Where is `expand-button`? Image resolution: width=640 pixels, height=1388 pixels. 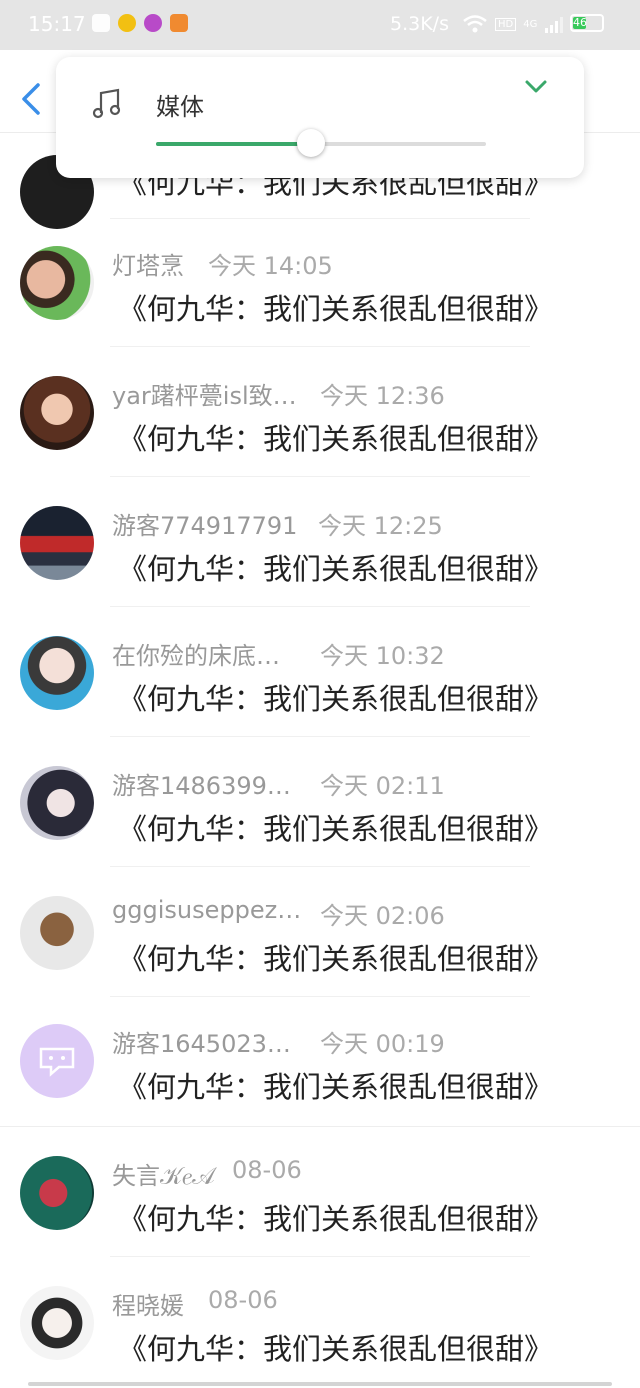 expand-button is located at coordinates (536, 89).